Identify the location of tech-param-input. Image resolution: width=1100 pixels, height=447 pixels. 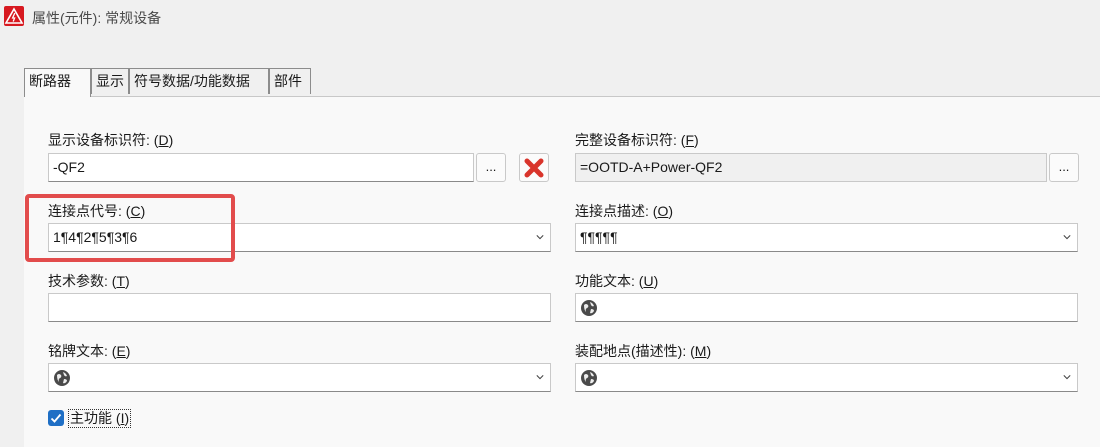
(299, 307).